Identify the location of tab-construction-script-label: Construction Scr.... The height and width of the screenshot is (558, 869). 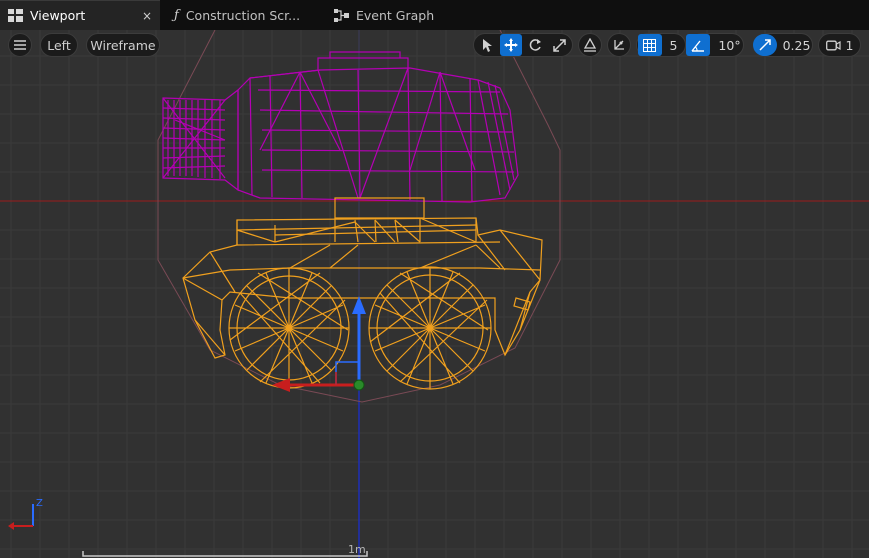
(243, 15).